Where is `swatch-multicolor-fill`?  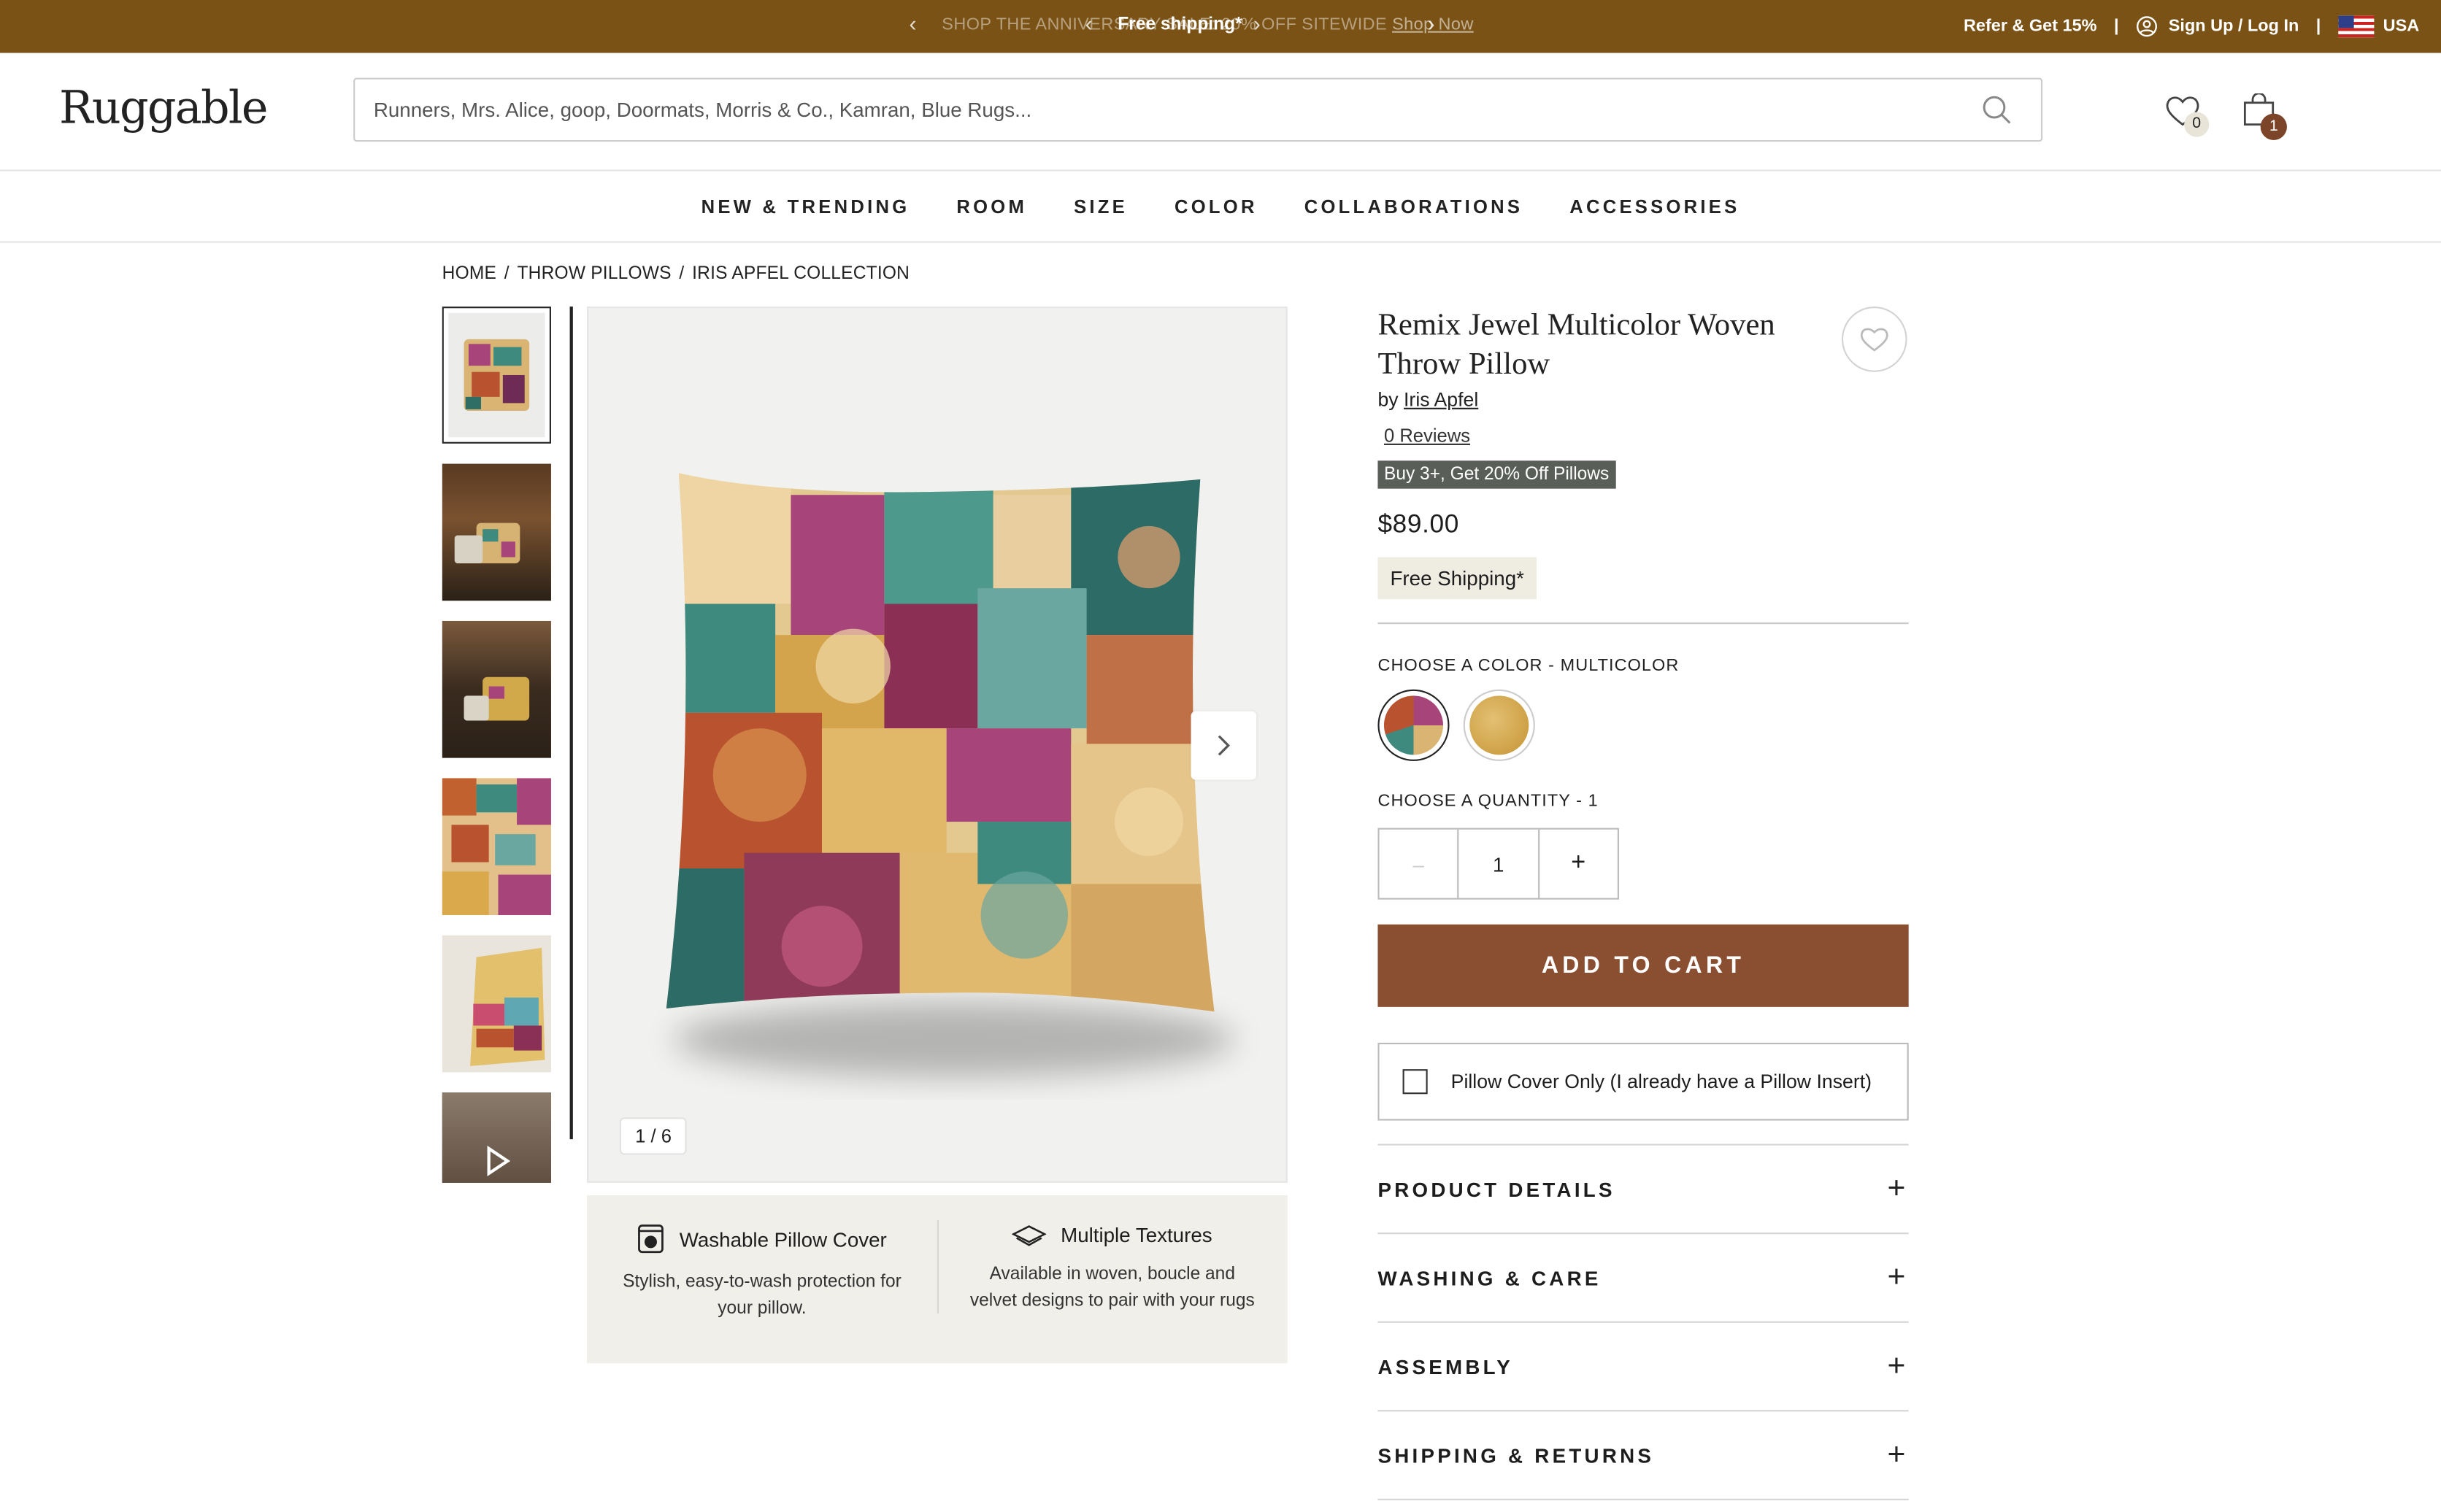 swatch-multicolor-fill is located at coordinates (1413, 725).